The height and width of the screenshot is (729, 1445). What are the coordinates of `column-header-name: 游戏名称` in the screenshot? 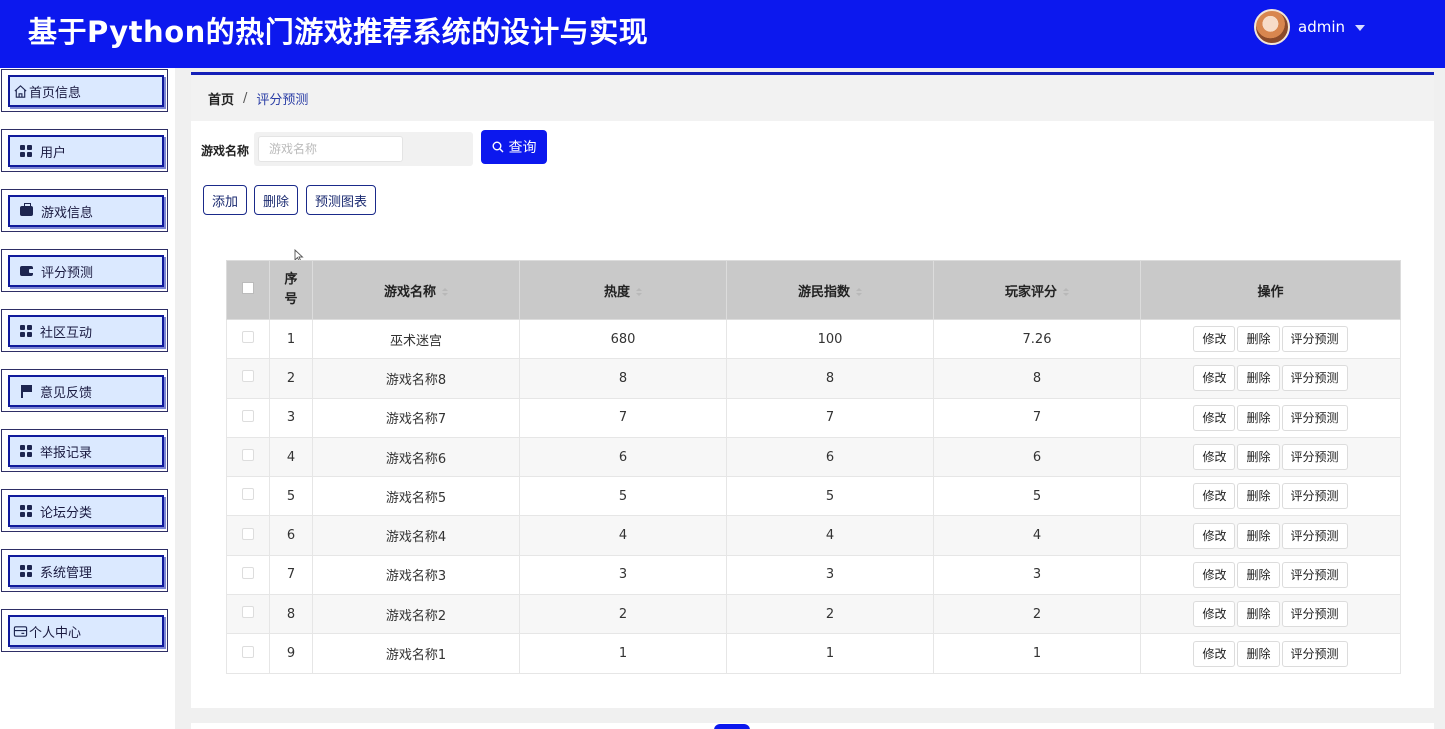 It's located at (416, 290).